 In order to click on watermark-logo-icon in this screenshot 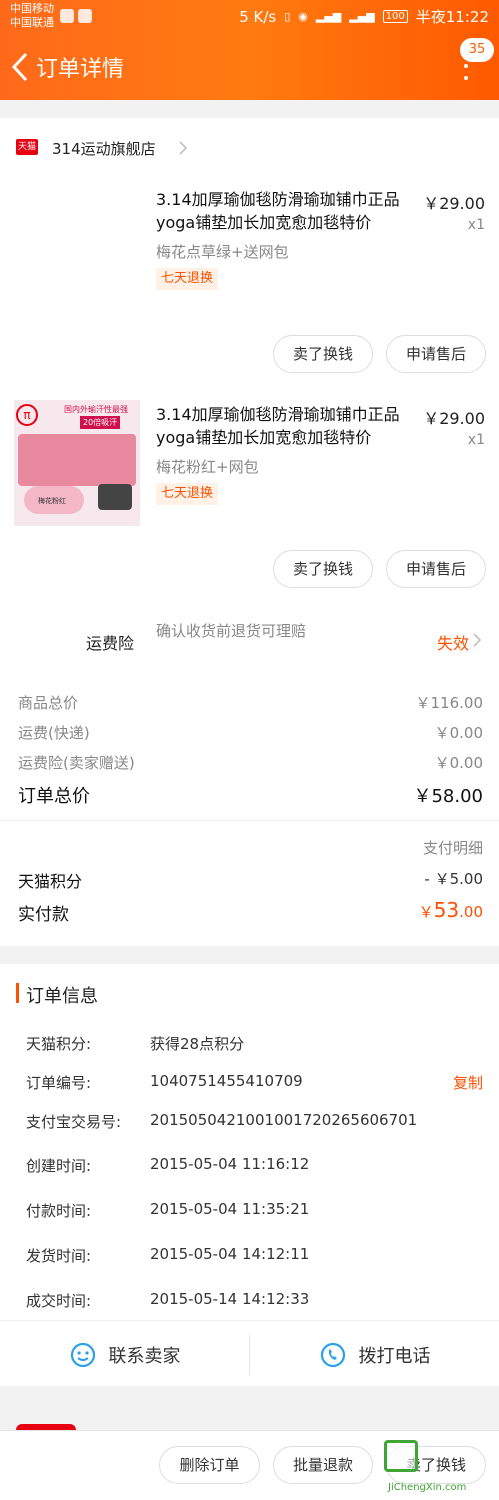, I will do `click(401, 1456)`.